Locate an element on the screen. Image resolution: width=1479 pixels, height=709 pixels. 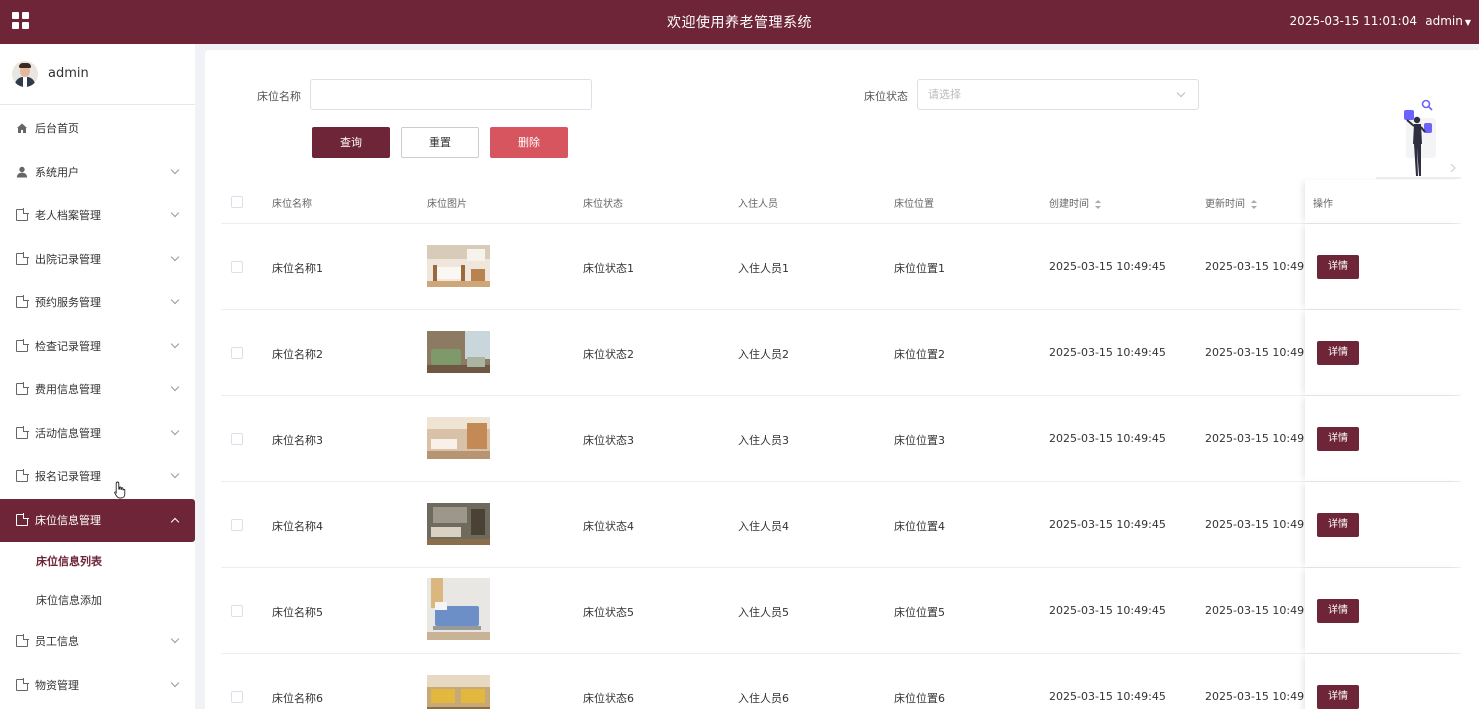
page-title: 欢迎使用养老管理系统 is located at coordinates (739, 23).